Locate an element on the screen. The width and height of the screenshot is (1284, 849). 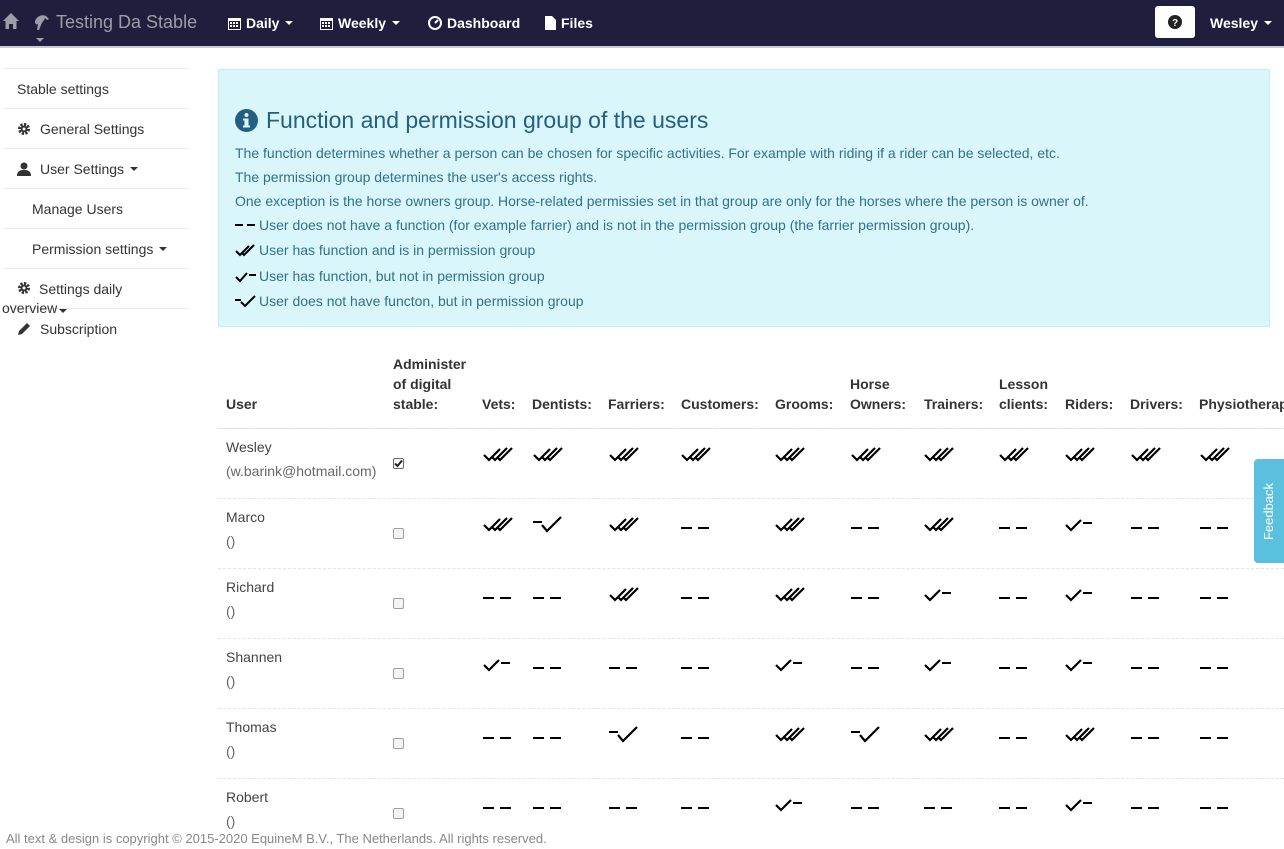
brand-caret-icon is located at coordinates (40, 40).